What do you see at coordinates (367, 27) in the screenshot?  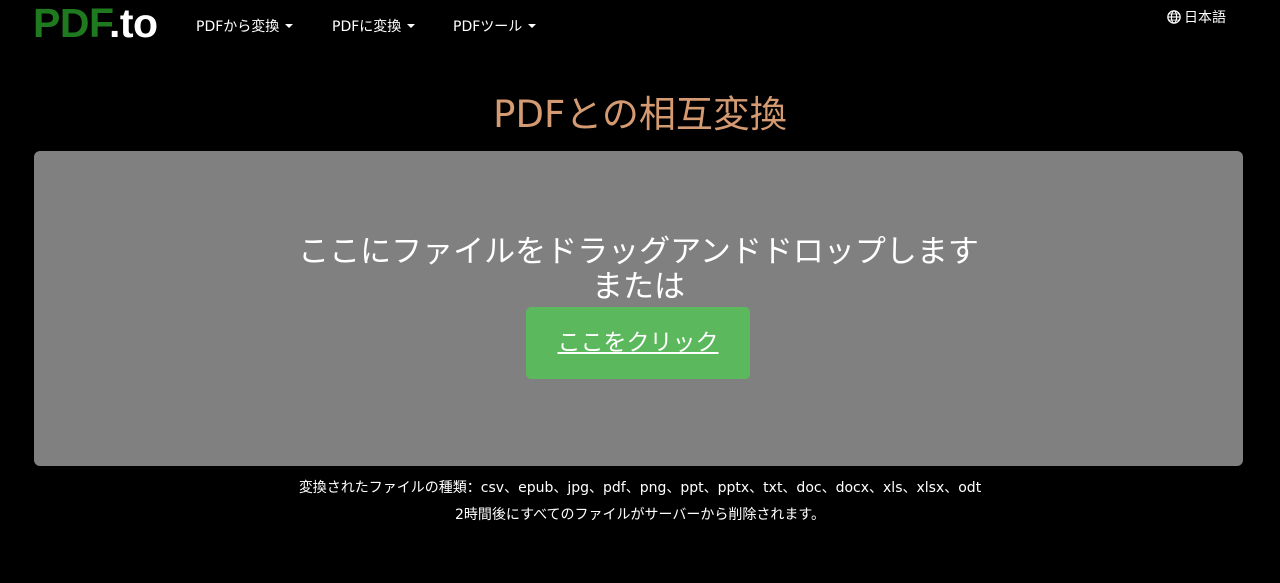 I see `nav-item-label: PDFに変換` at bounding box center [367, 27].